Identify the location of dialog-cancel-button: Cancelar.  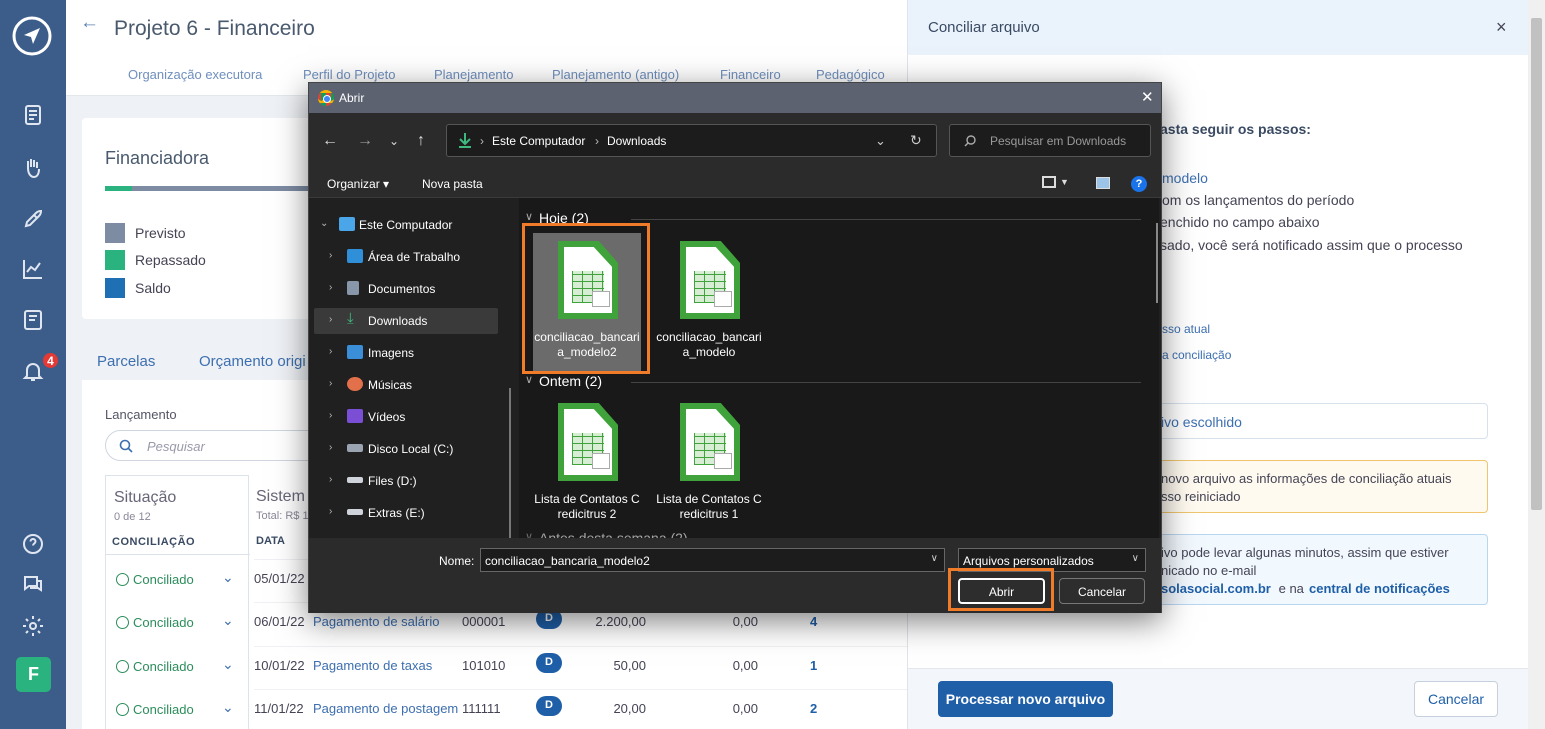
(1102, 591).